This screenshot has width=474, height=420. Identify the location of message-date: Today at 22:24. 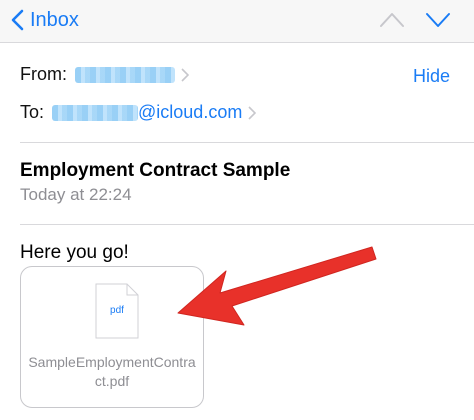
(76, 194).